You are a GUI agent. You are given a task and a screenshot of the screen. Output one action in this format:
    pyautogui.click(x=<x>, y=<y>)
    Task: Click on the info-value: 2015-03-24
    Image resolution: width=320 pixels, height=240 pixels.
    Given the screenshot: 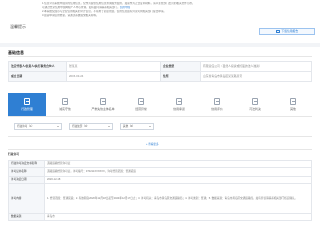 What is the action you would take?
    pyautogui.click(x=113, y=76)
    